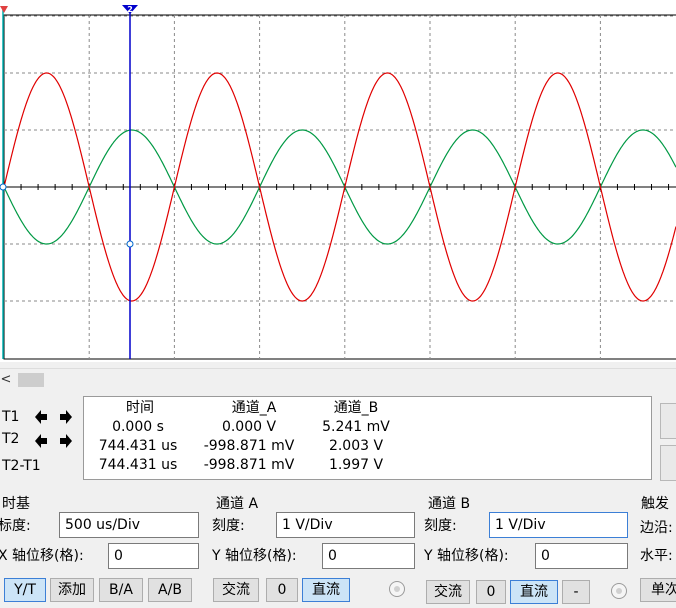 This screenshot has height=608, width=676. I want to click on channel-a-zero-button: 0, so click(282, 590).